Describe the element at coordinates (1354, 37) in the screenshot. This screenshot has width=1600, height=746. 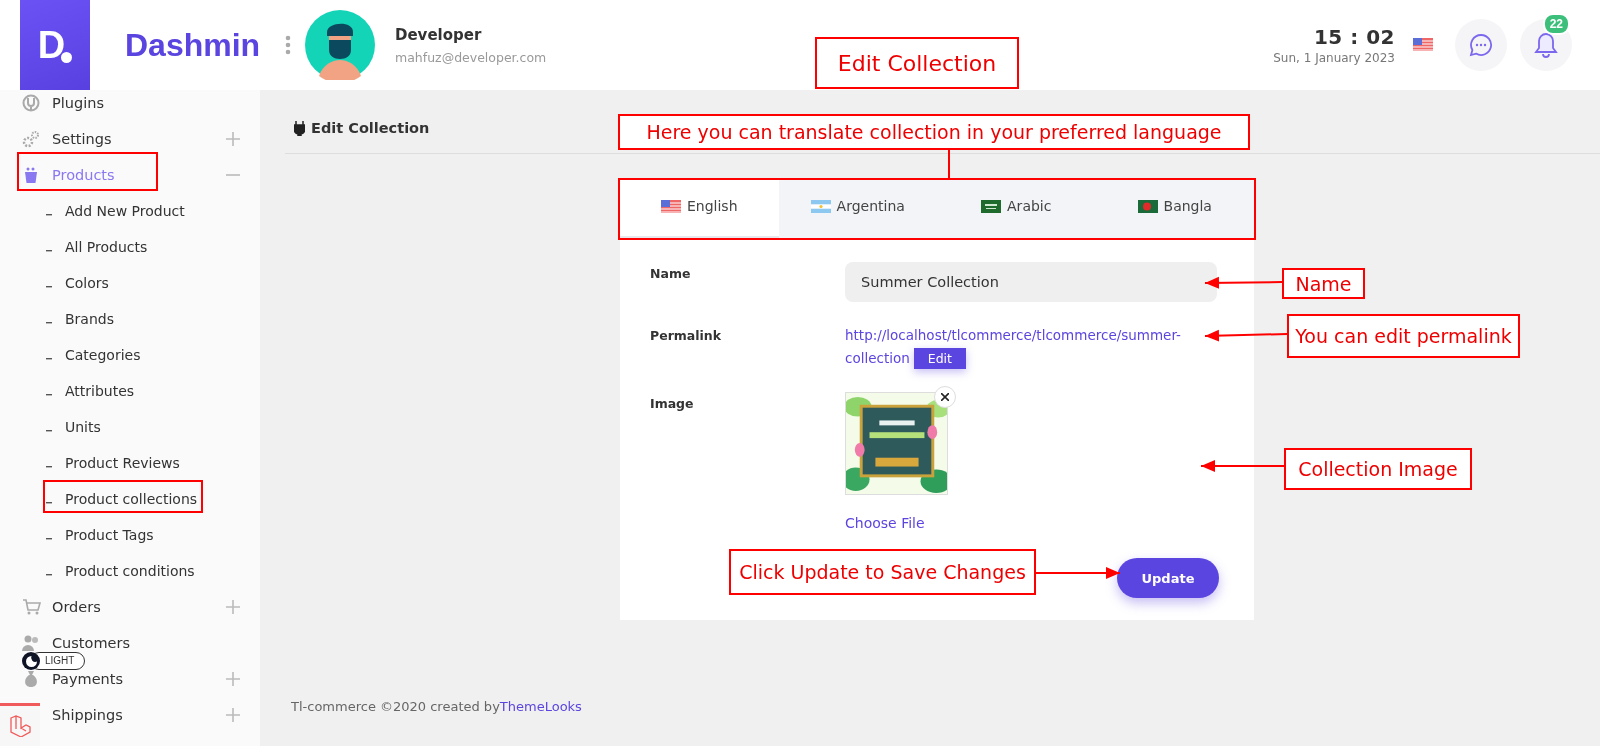
I see `clock-time: 15 : 02` at that location.